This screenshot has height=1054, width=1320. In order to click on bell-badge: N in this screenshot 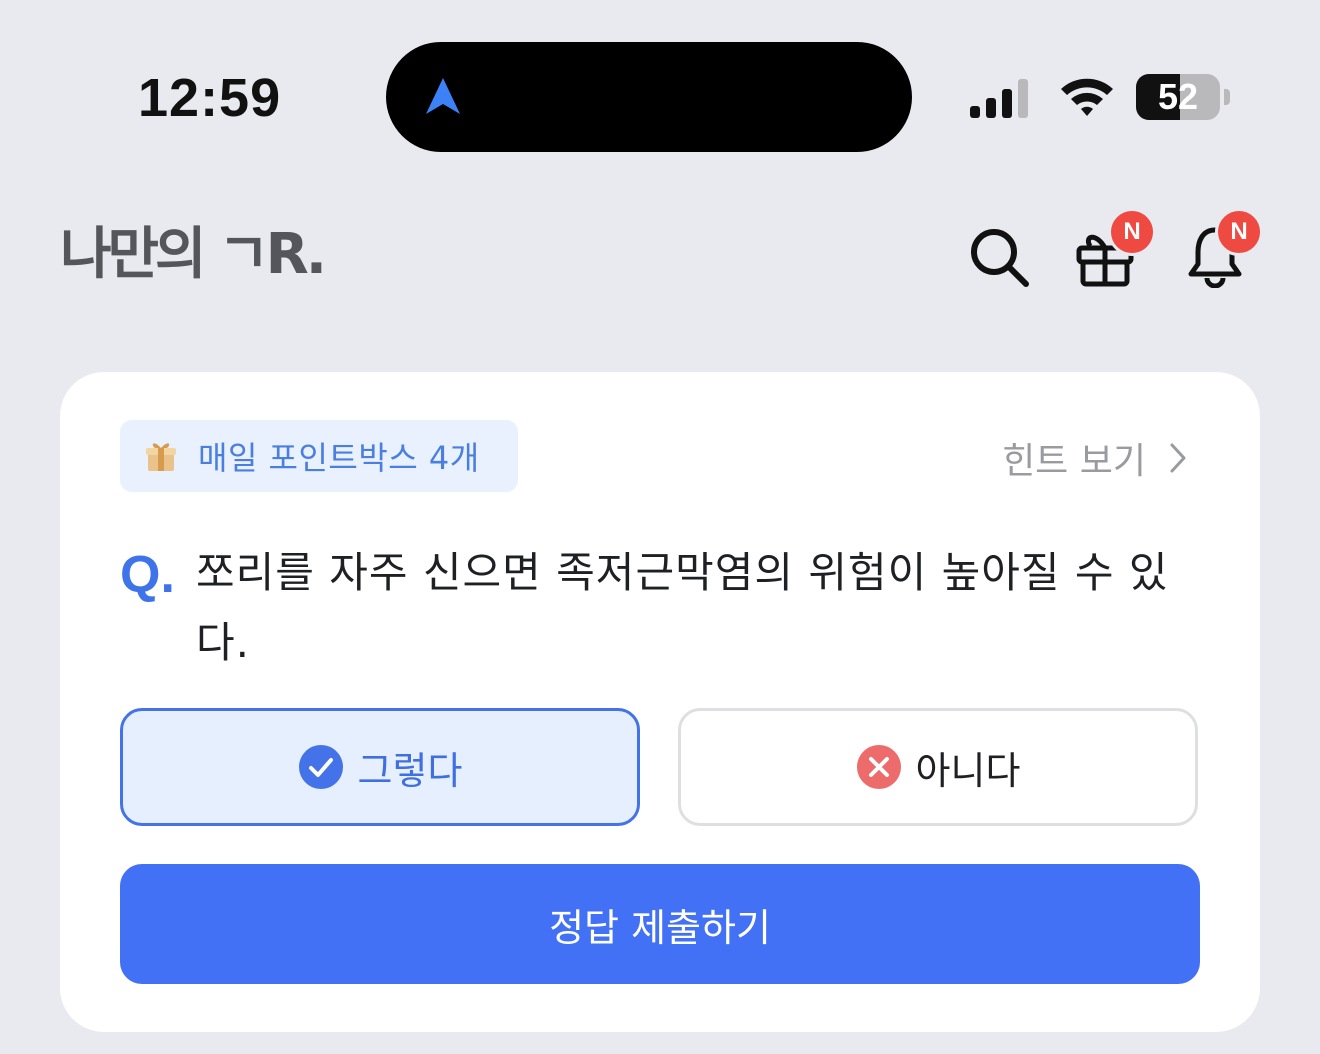, I will do `click(1239, 232)`.